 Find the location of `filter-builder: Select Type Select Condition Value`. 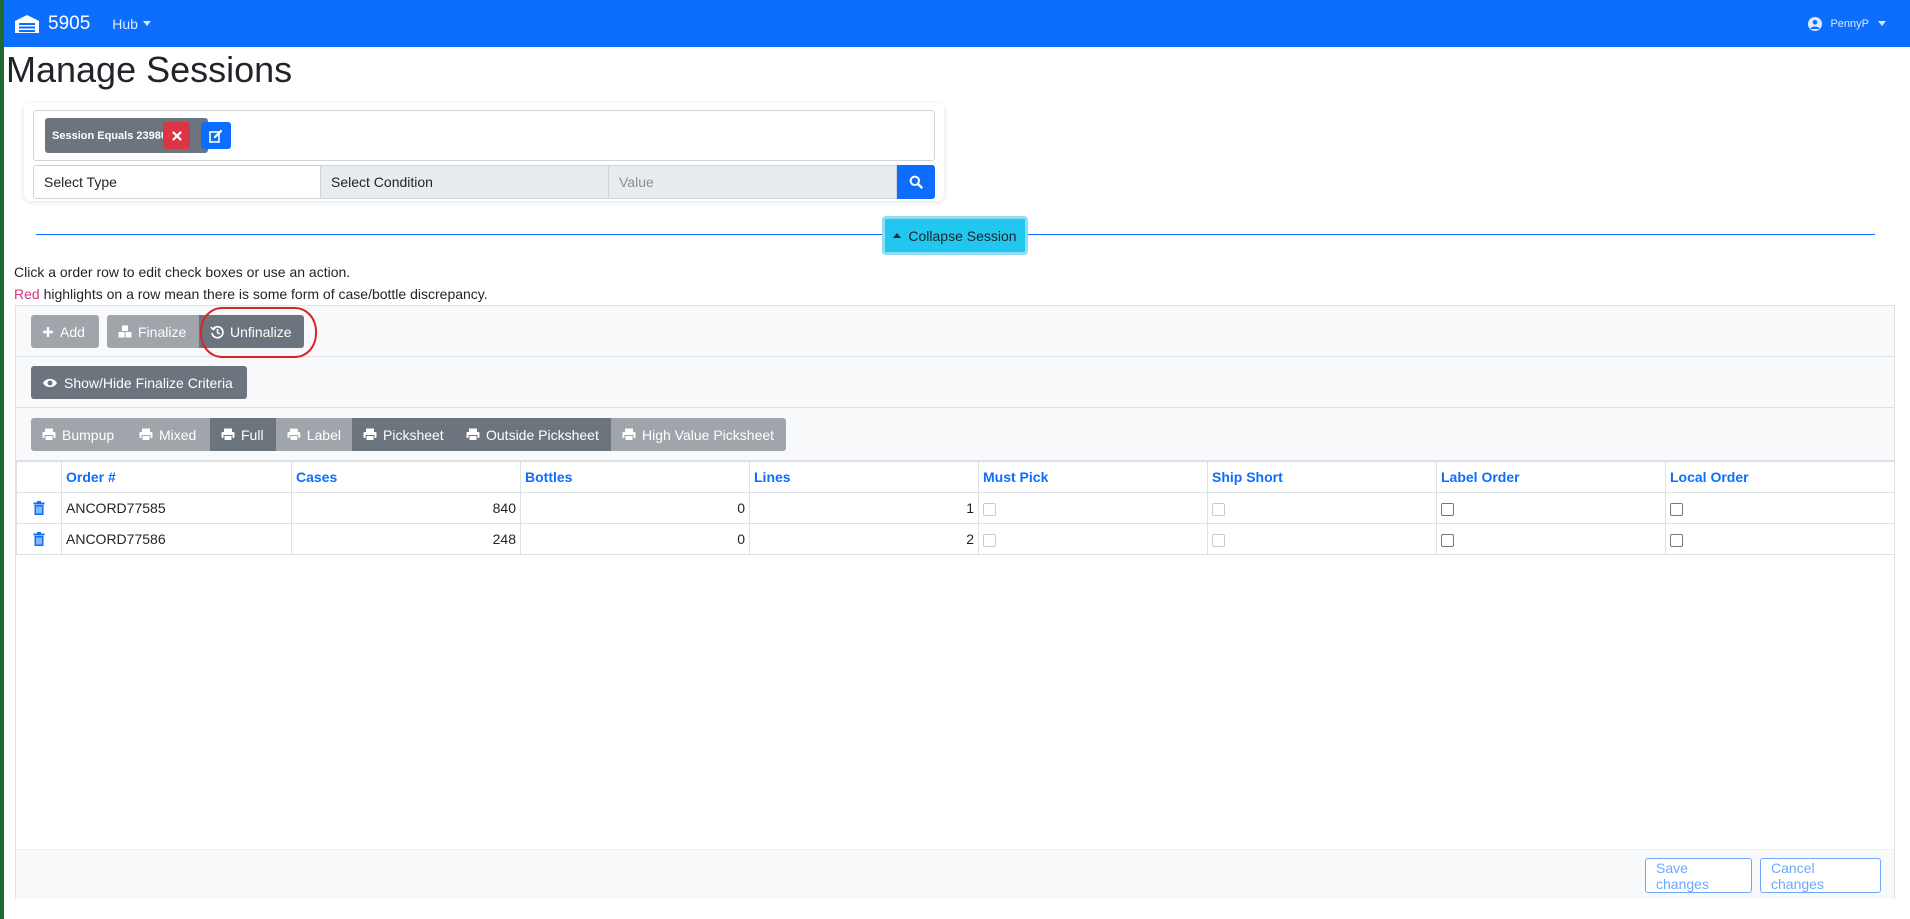

filter-builder: Select Type Select Condition Value is located at coordinates (484, 182).